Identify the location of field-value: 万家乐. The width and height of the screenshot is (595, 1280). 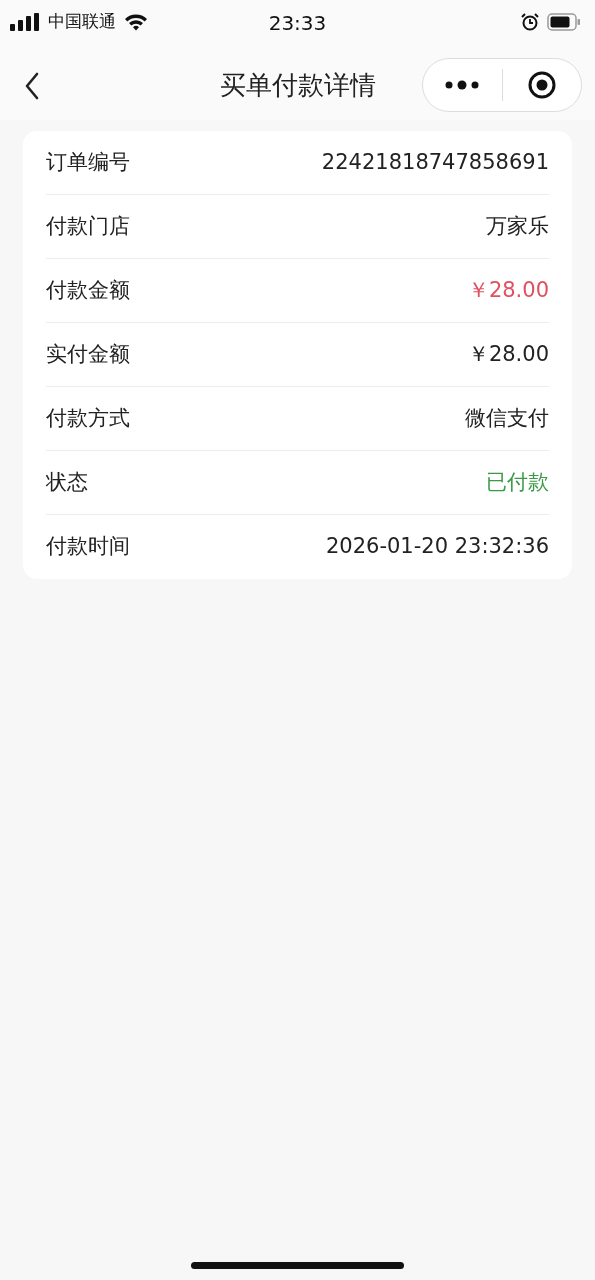
(517, 226).